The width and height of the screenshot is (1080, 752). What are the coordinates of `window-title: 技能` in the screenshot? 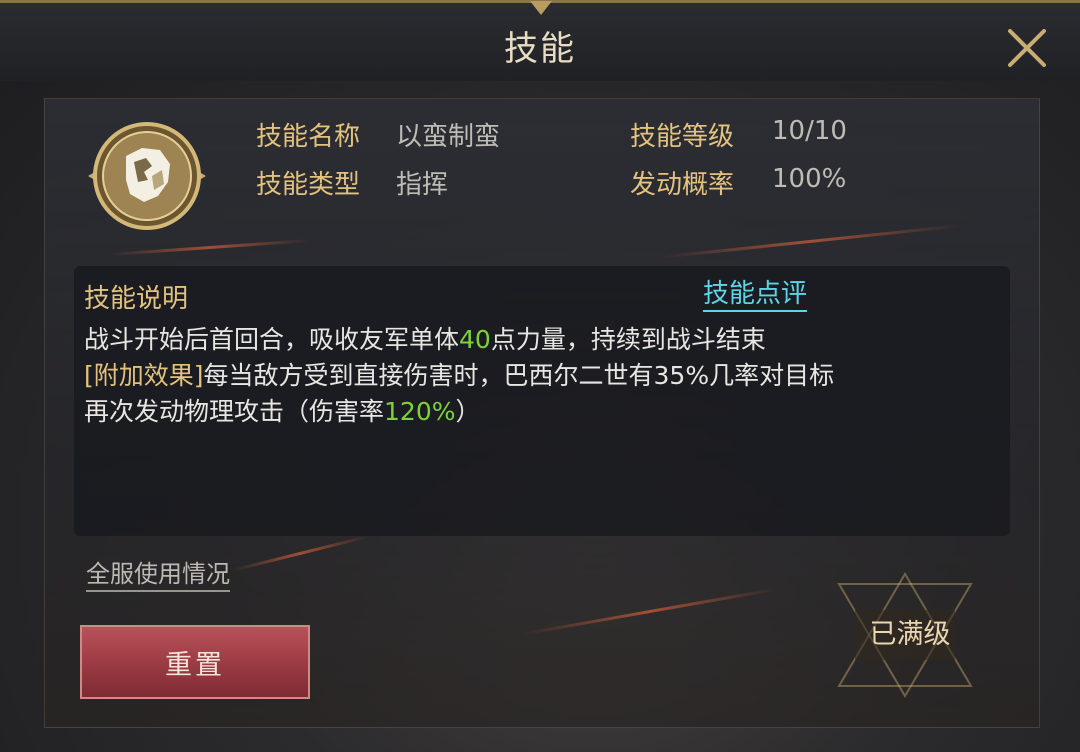 It's located at (540, 49).